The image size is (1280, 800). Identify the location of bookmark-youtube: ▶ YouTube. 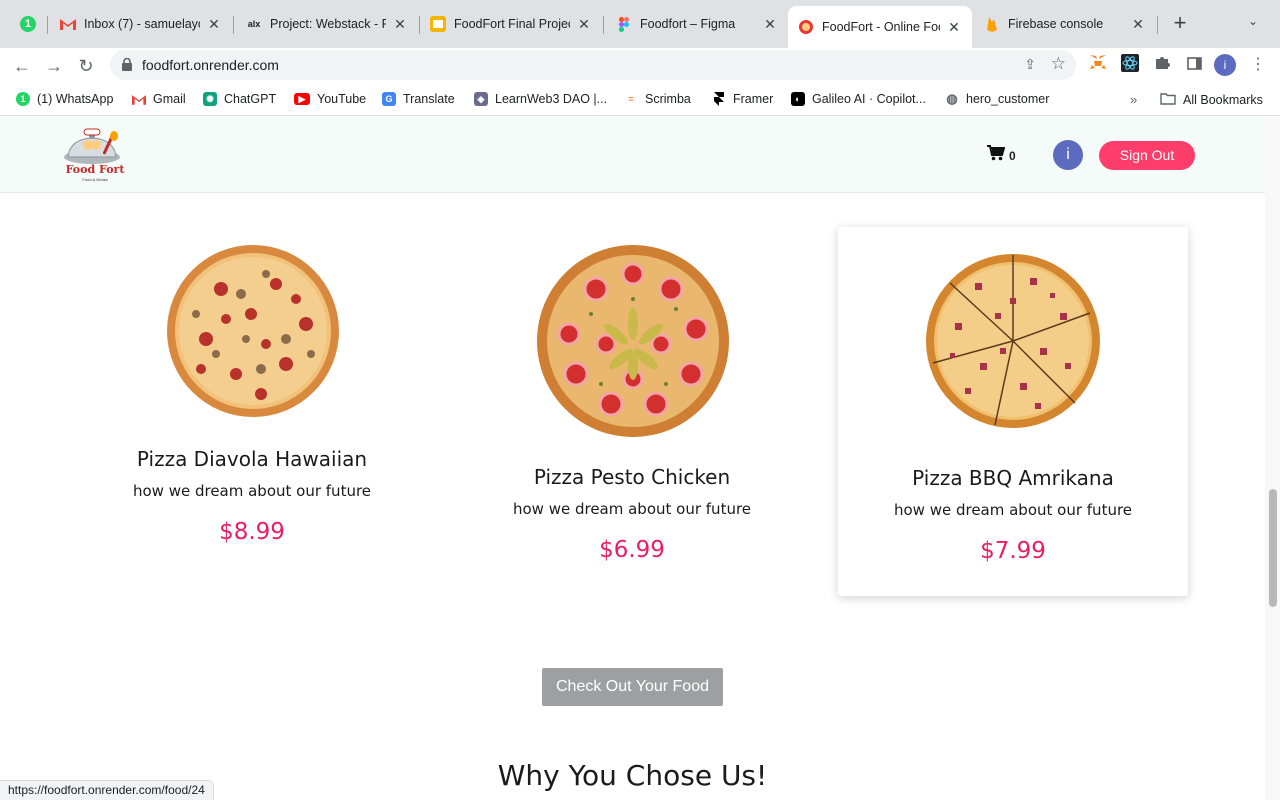
(330, 99).